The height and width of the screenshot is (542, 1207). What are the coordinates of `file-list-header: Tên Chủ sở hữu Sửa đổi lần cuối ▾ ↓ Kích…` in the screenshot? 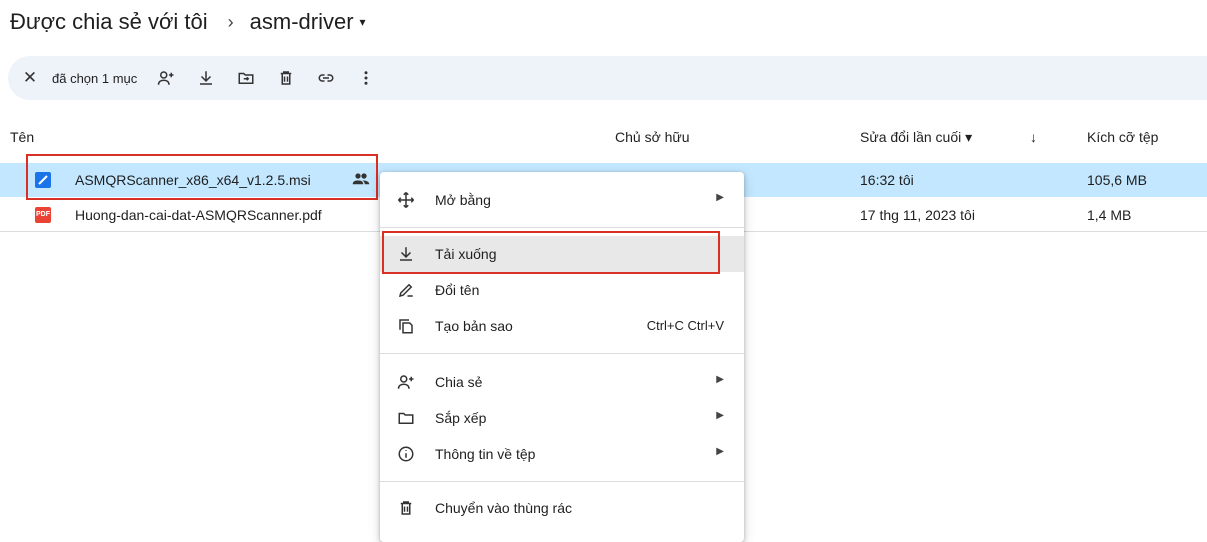 It's located at (603, 138).